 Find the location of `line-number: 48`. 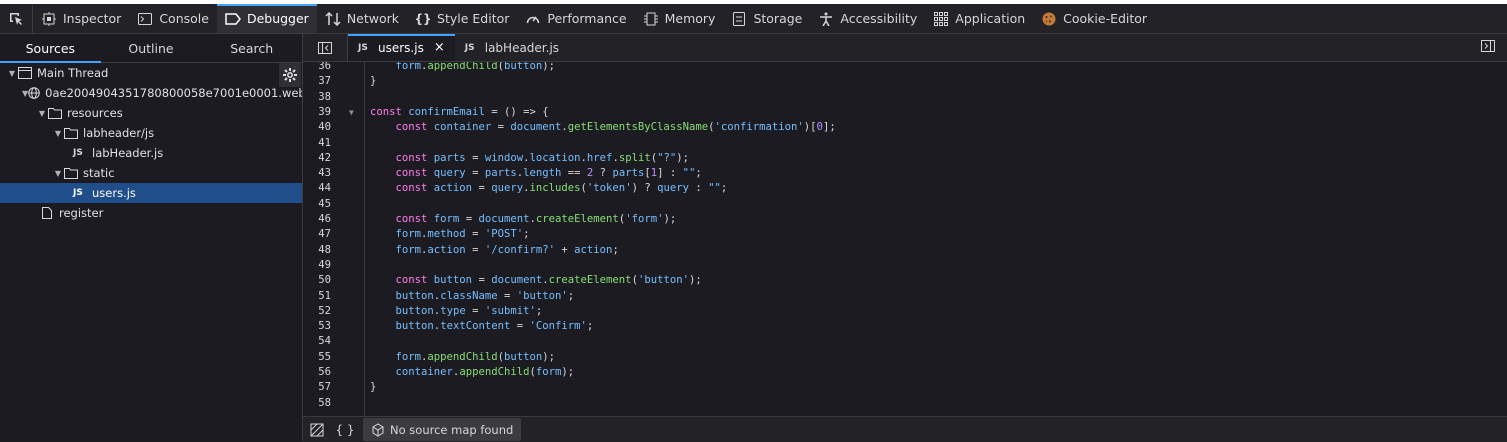

line-number: 48 is located at coordinates (317, 250).